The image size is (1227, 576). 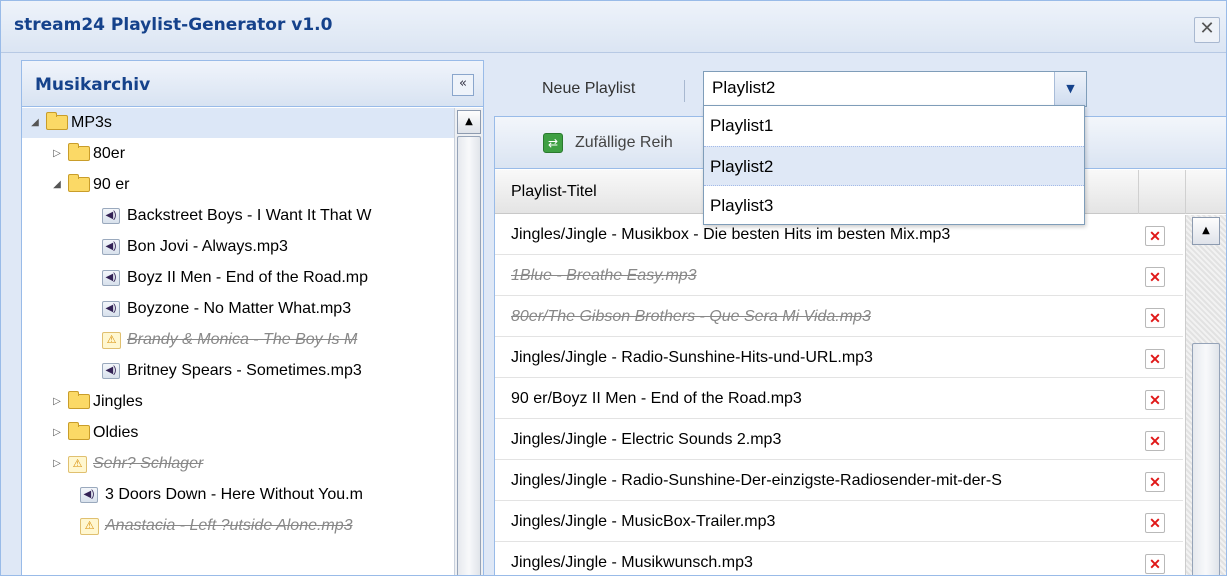 I want to click on archive-header: Musikarchiv «, so click(x=252, y=84).